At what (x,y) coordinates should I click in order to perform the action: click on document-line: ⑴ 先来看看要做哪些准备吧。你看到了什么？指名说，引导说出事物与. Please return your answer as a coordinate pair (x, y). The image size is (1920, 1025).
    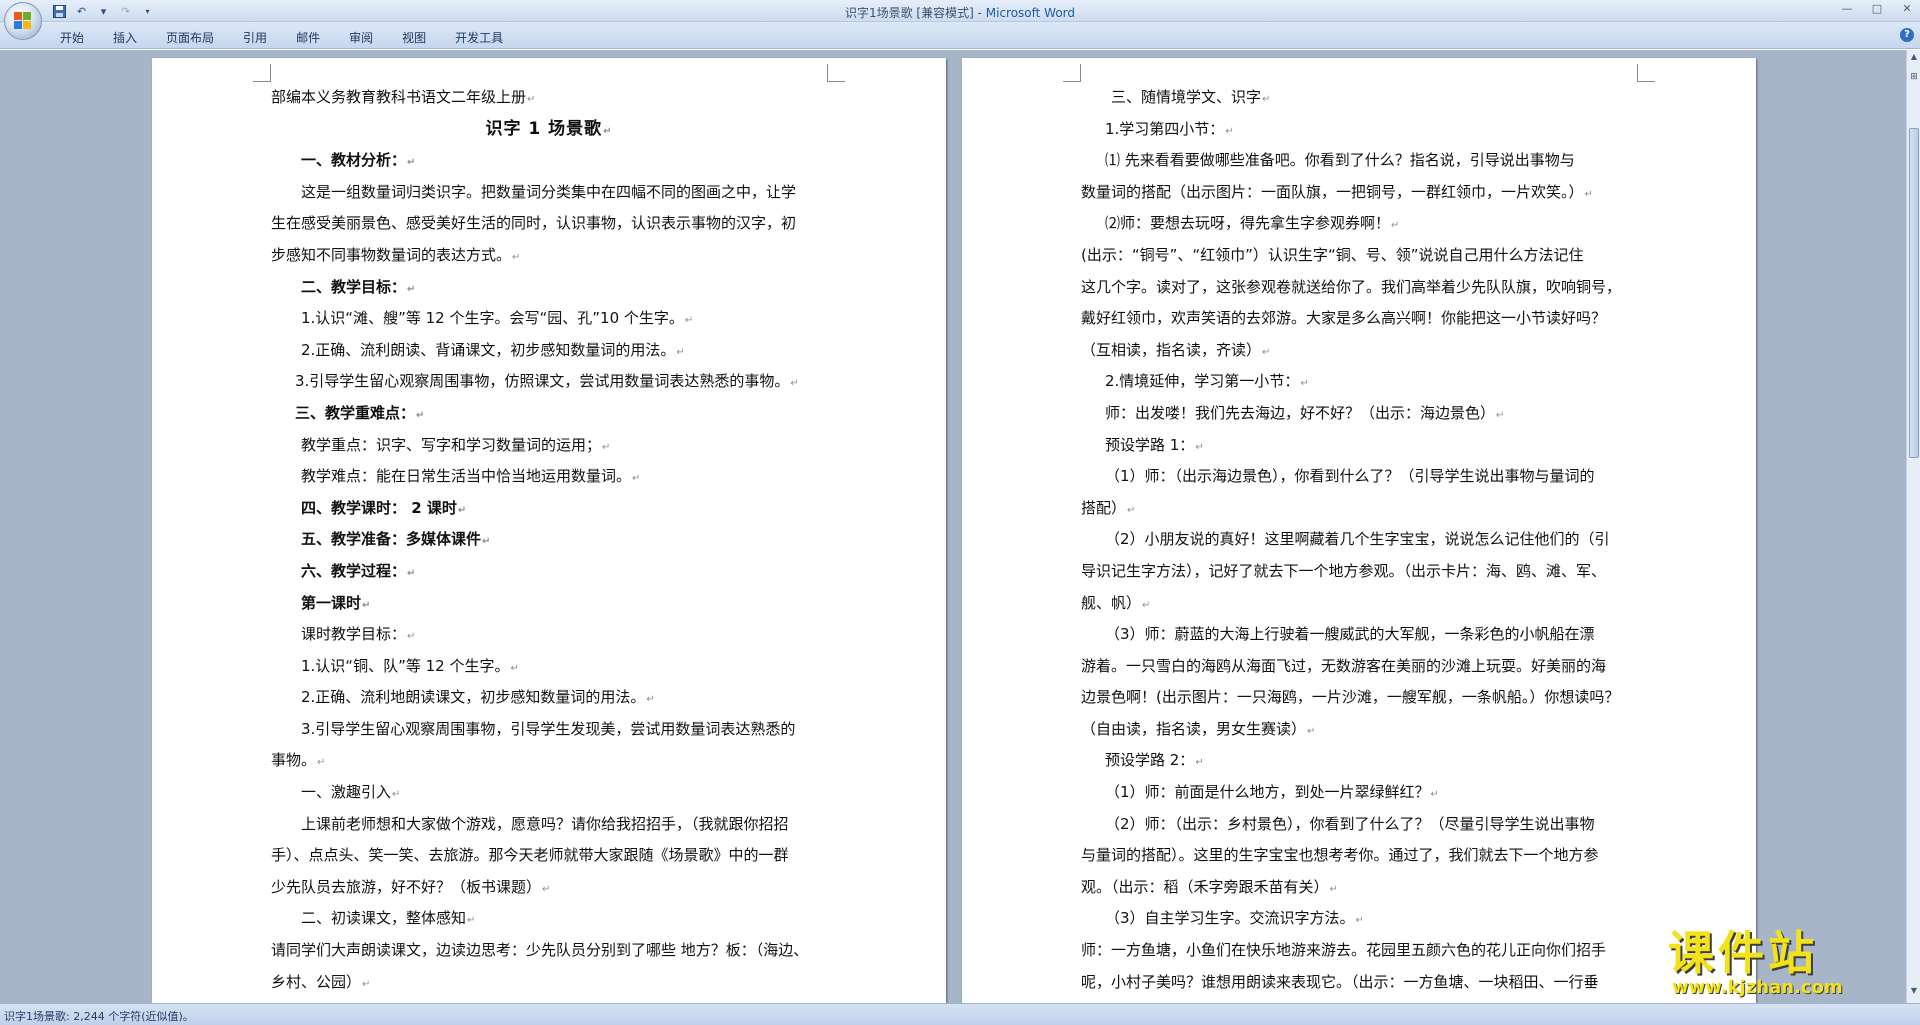
    Looking at the image, I should click on (1359, 161).